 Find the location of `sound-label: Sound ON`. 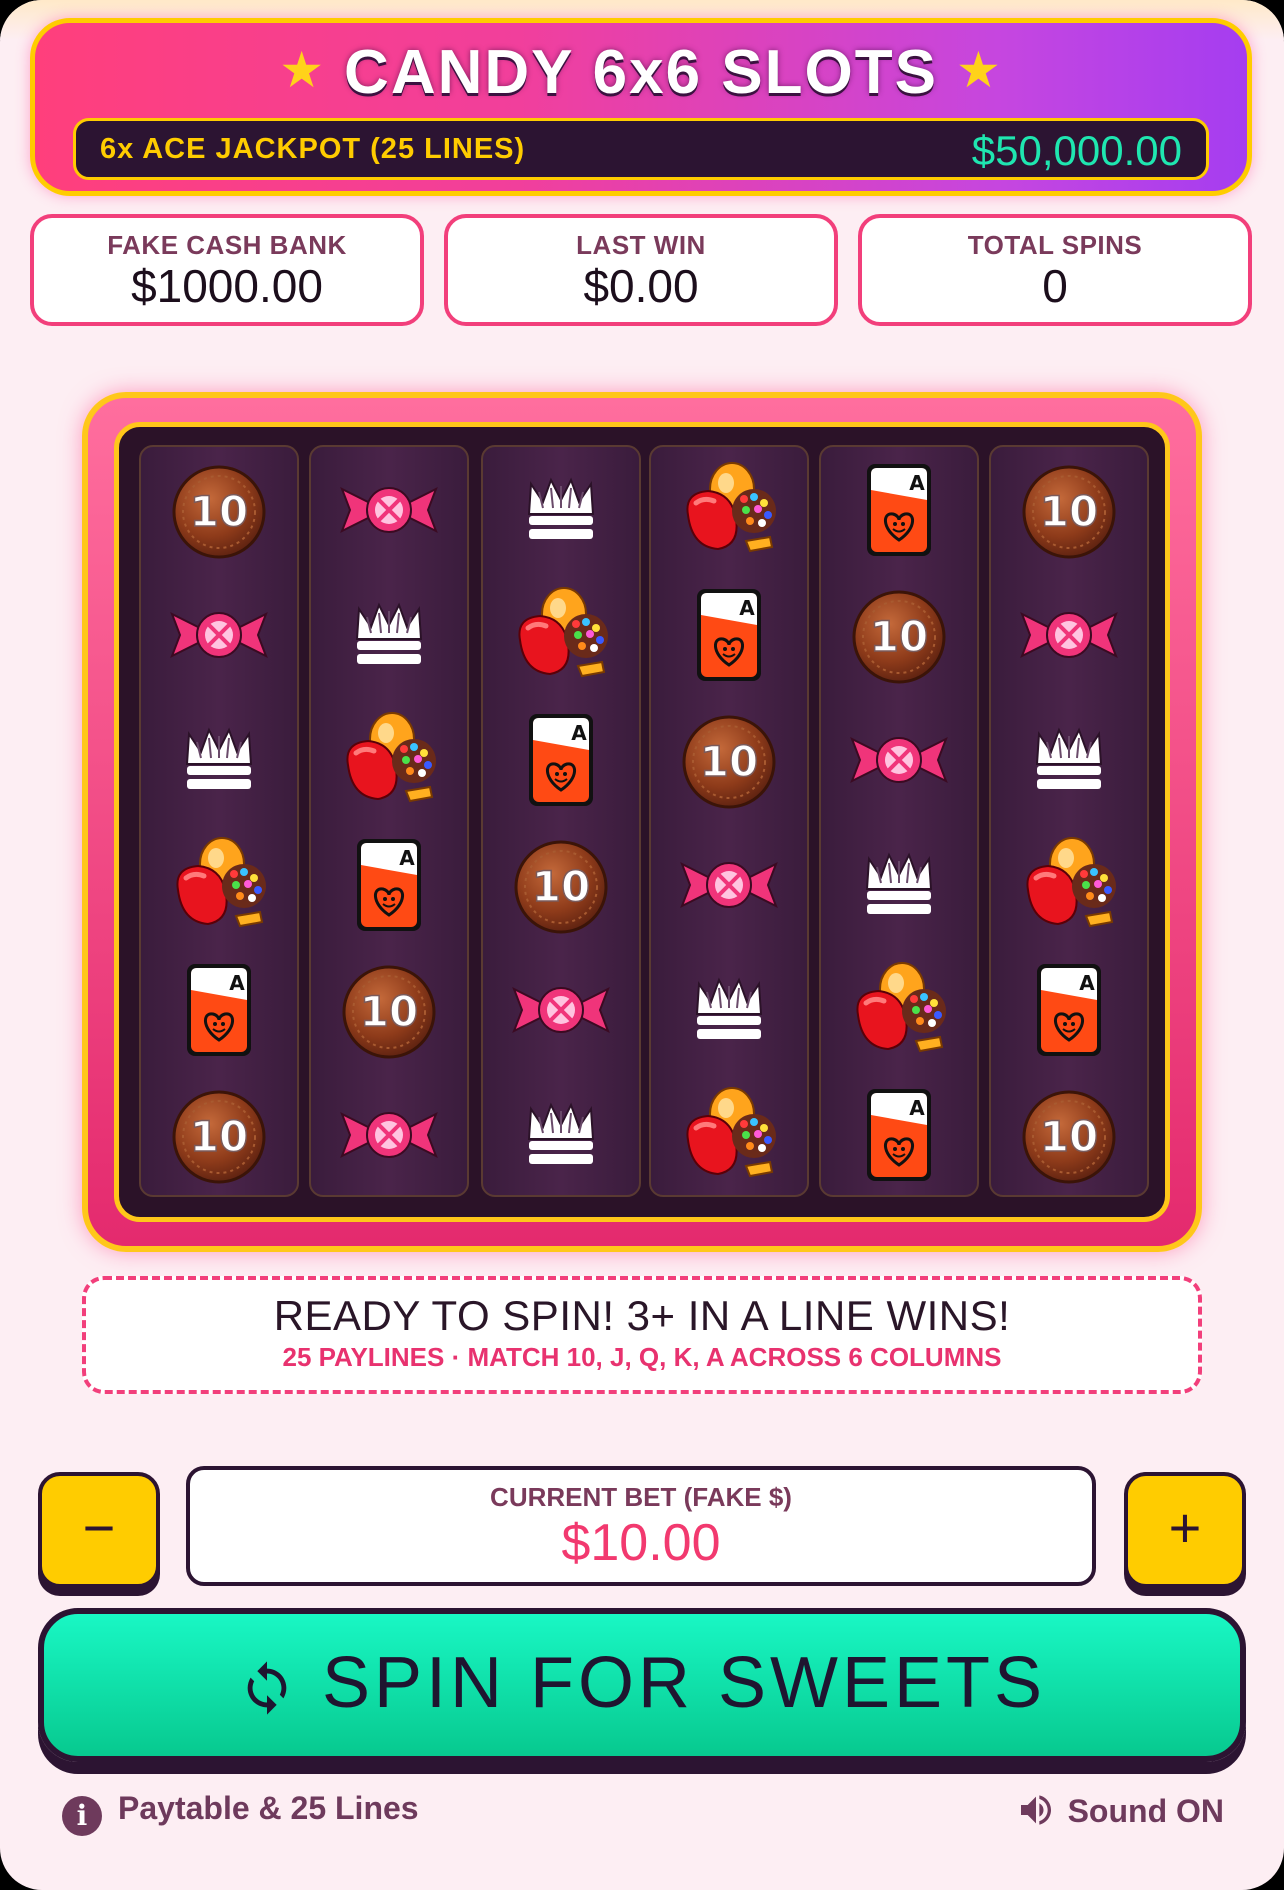

sound-label: Sound ON is located at coordinates (1145, 1811).